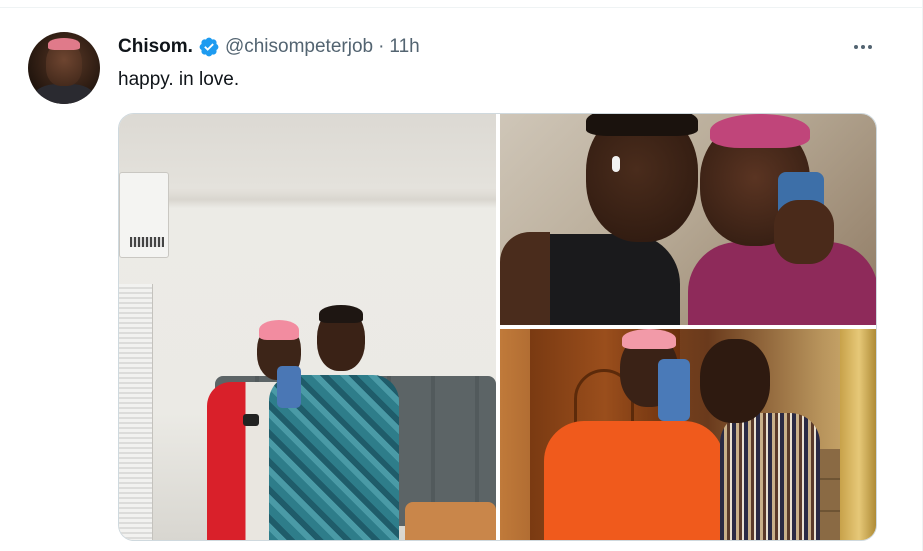 This screenshot has height=551, width=923. What do you see at coordinates (307, 151) in the screenshot?
I see `photo-ceiling` at bounding box center [307, 151].